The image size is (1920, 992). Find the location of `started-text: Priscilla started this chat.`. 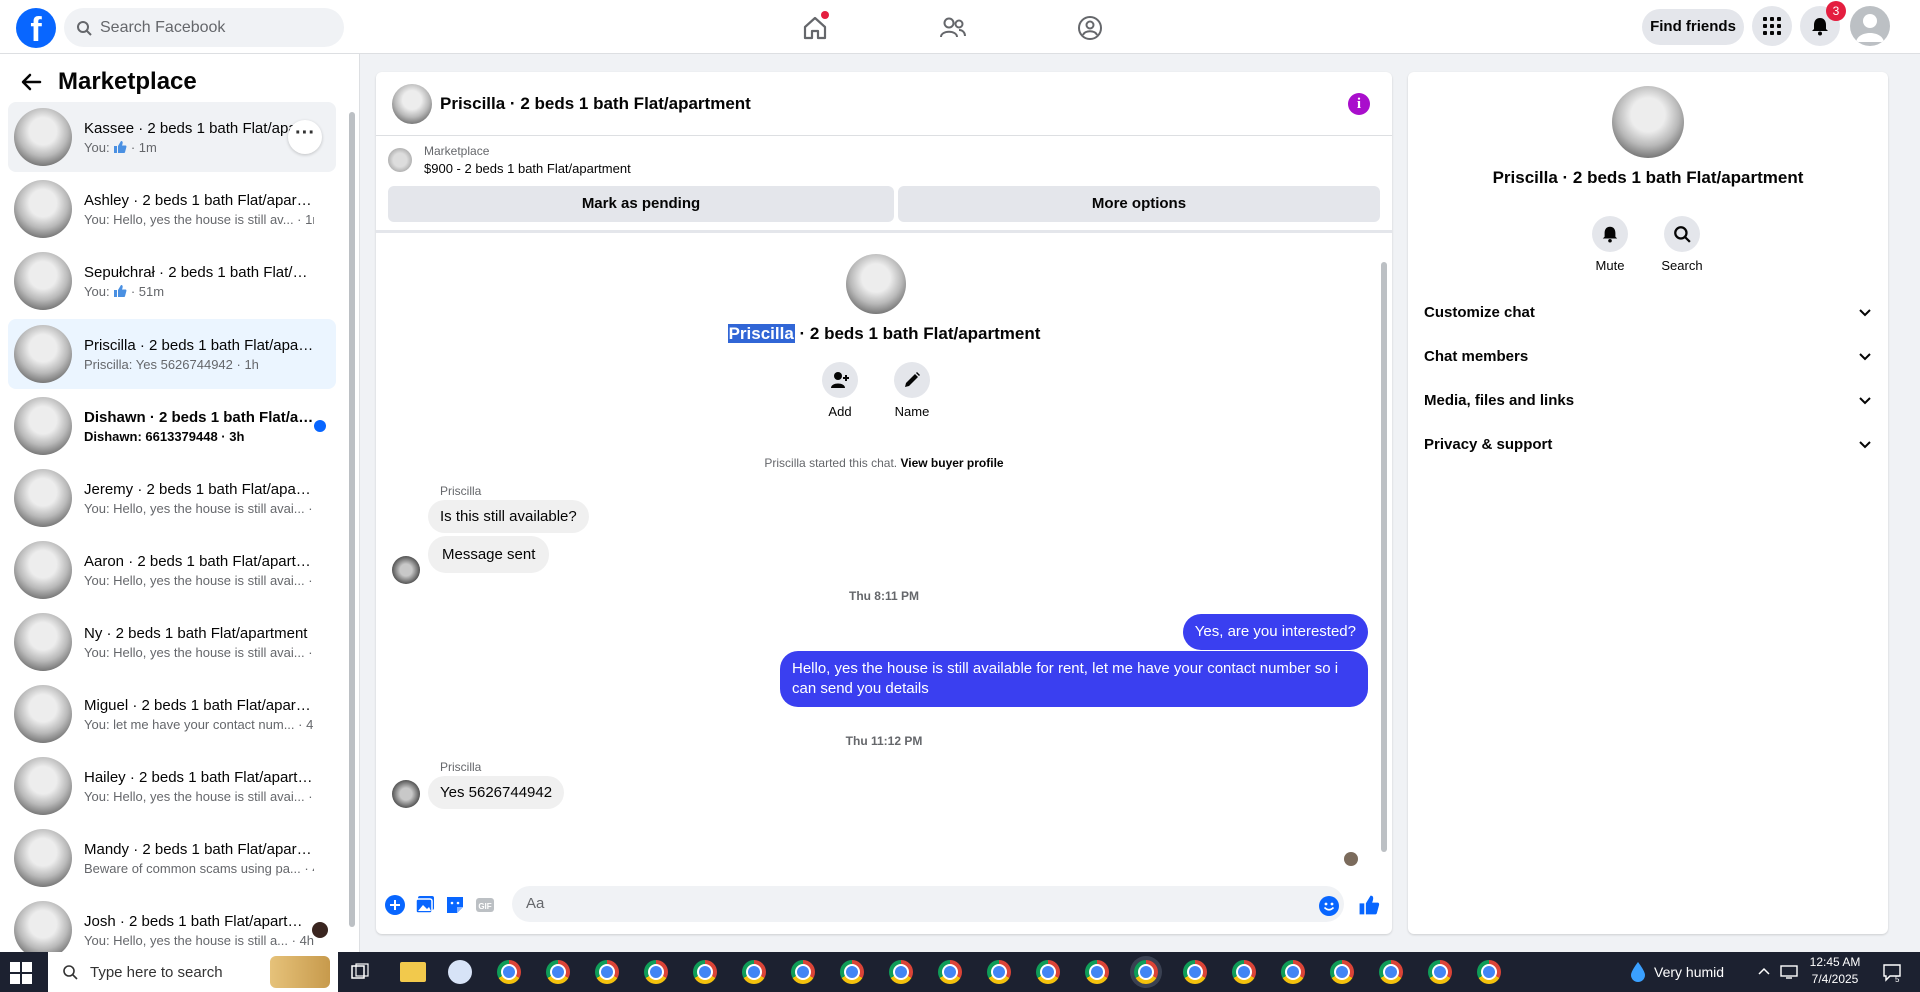

started-text: Priscilla started this chat. is located at coordinates (831, 463).